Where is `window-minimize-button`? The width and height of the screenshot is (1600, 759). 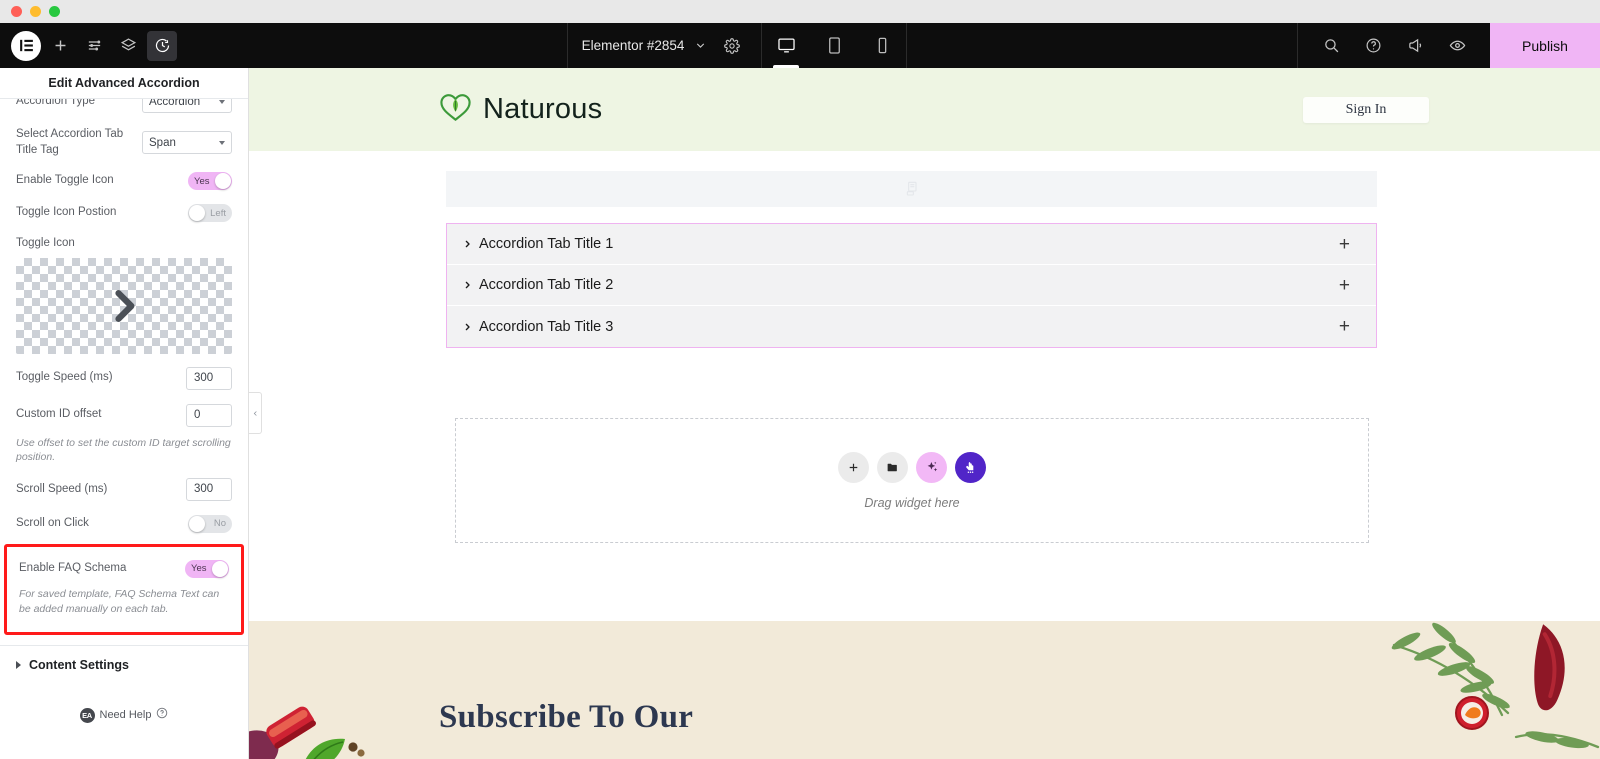
window-minimize-button is located at coordinates (35, 11).